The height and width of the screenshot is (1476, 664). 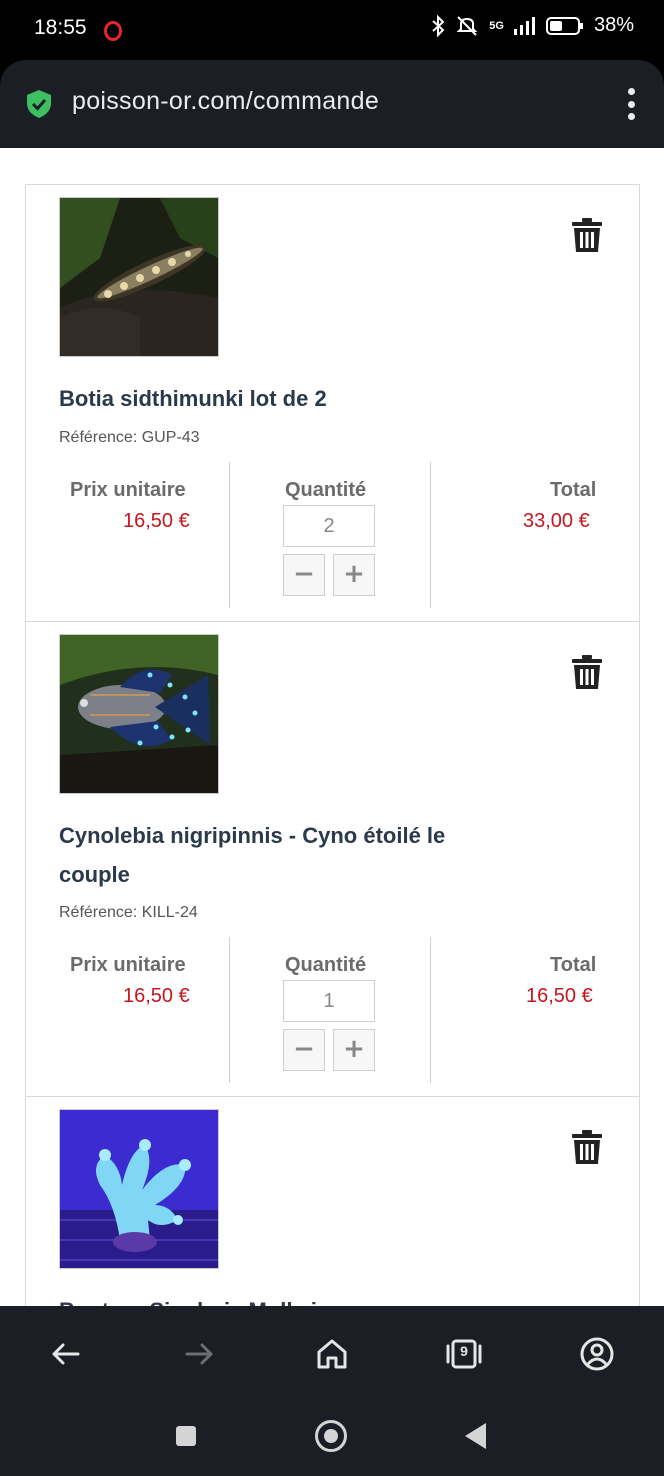 What do you see at coordinates (279, 398) in the screenshot?
I see `product-name: Botia sidthimunki lot de 2` at bounding box center [279, 398].